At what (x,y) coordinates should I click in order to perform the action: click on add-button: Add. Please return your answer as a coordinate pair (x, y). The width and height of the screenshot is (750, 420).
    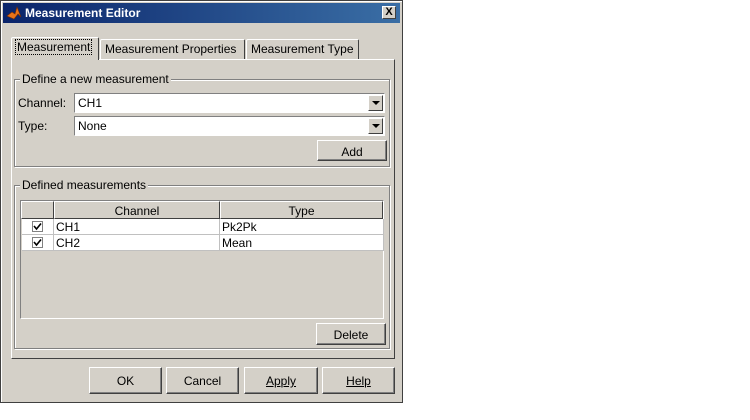
    Looking at the image, I should click on (352, 150).